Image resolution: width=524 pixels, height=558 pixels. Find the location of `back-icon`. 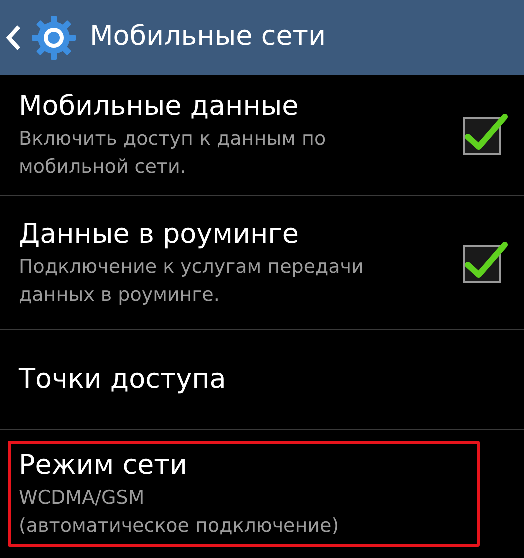

back-icon is located at coordinates (14, 37).